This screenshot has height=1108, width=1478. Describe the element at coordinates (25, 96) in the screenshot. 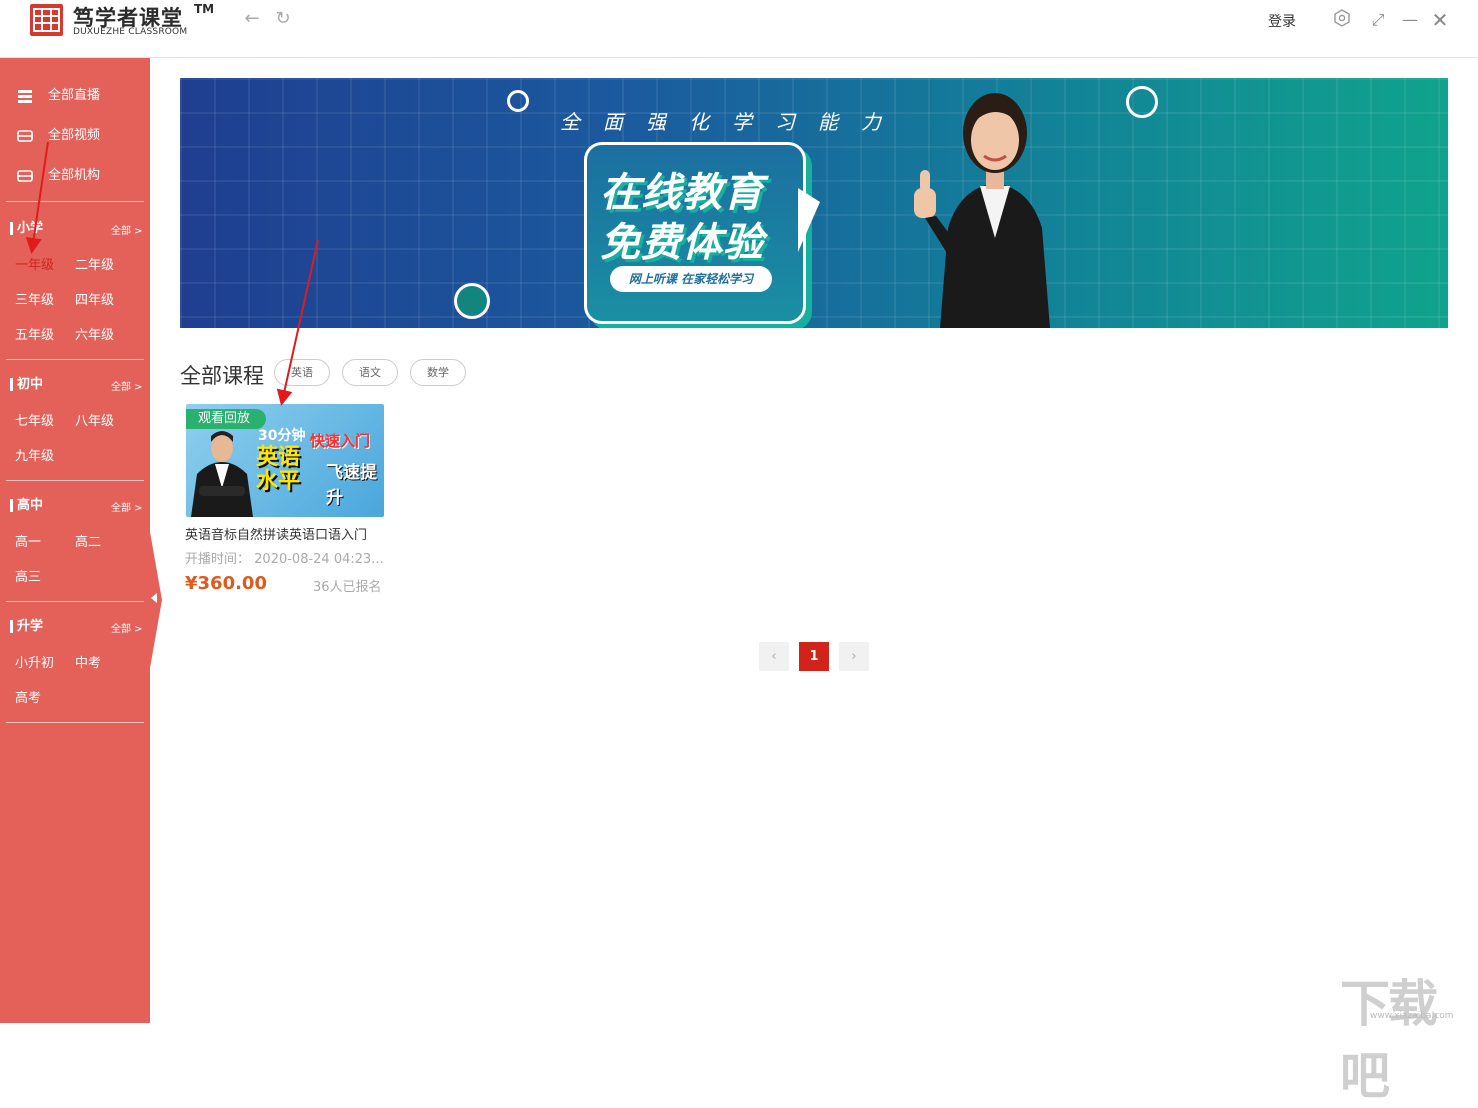

I see `live-icon` at that location.